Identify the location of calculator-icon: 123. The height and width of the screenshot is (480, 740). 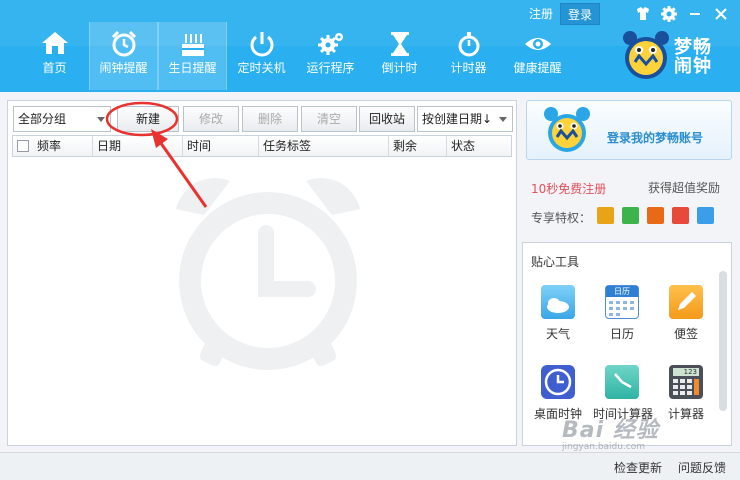
(686, 382).